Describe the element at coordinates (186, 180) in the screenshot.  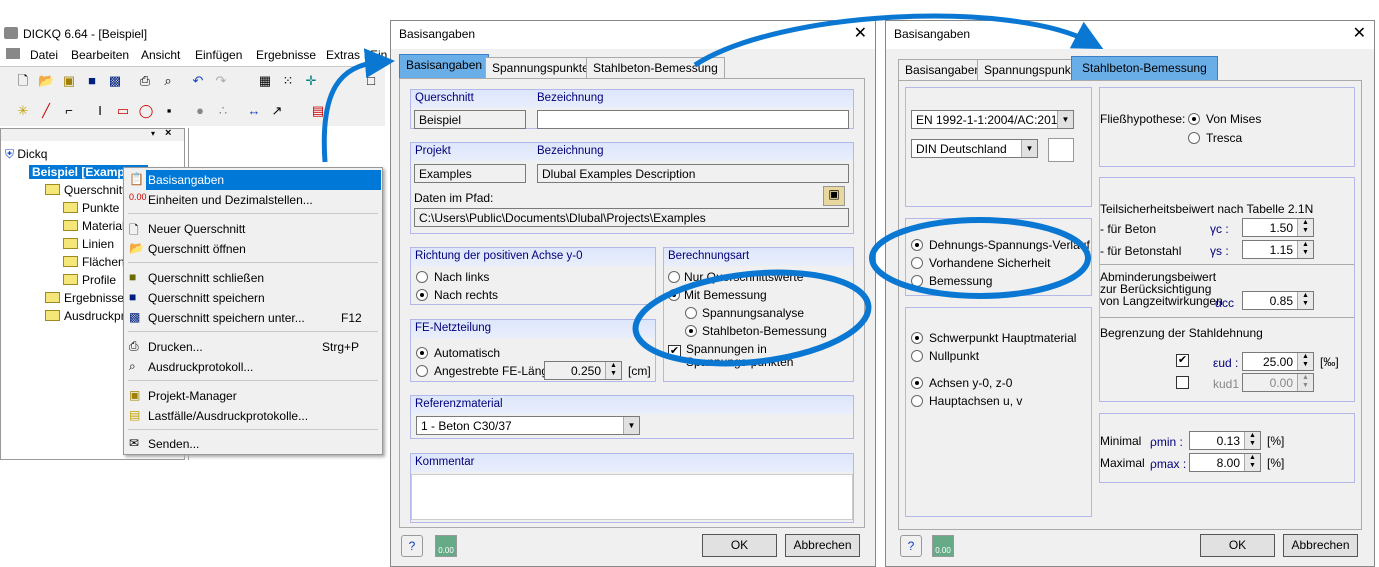
I see `menu-item-basisangaben: Basisangaben` at that location.